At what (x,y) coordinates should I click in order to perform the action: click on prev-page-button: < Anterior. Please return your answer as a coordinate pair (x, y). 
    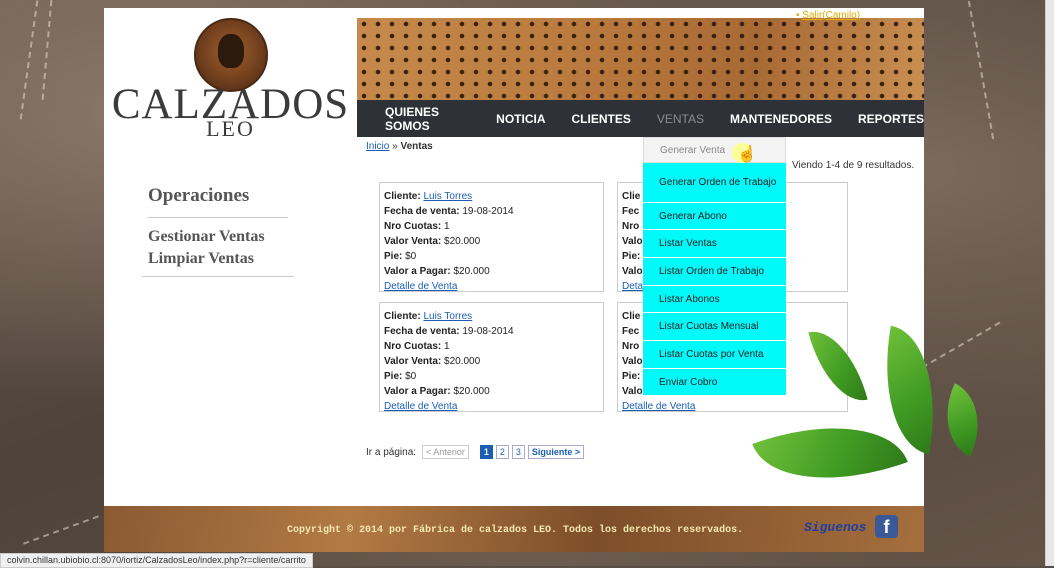
    Looking at the image, I should click on (445, 452).